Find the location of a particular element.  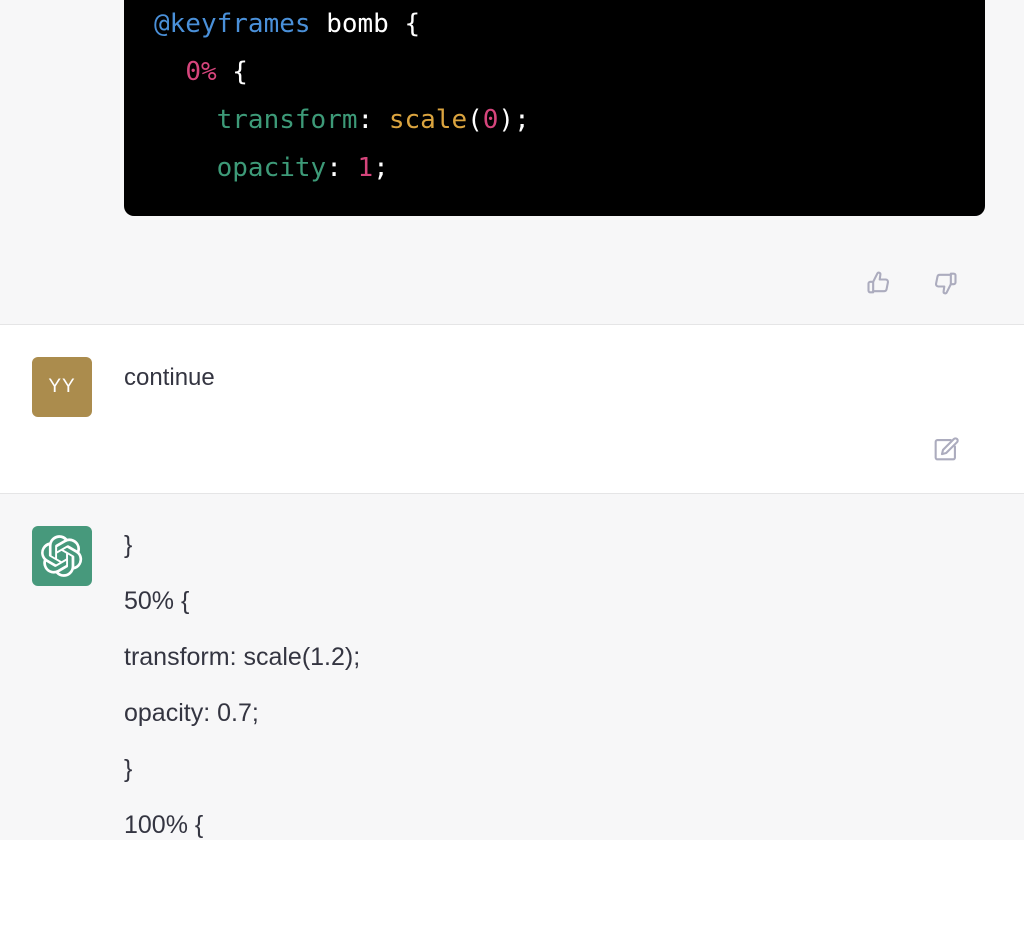

code-line: transform: scale(0); is located at coordinates (554, 120).